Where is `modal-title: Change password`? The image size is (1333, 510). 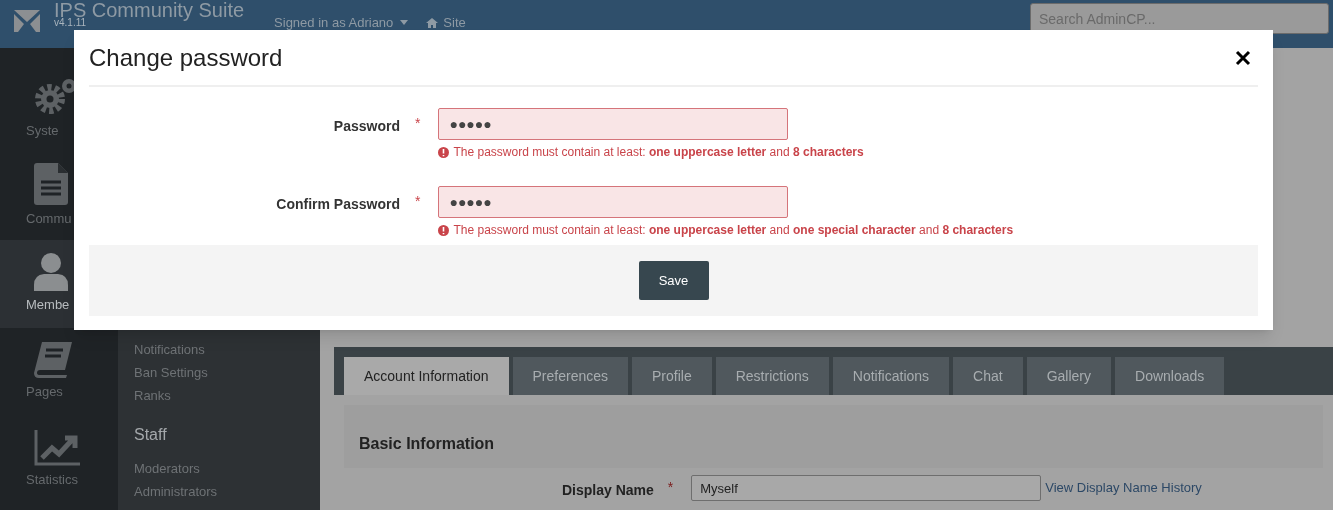 modal-title: Change password is located at coordinates (186, 57).